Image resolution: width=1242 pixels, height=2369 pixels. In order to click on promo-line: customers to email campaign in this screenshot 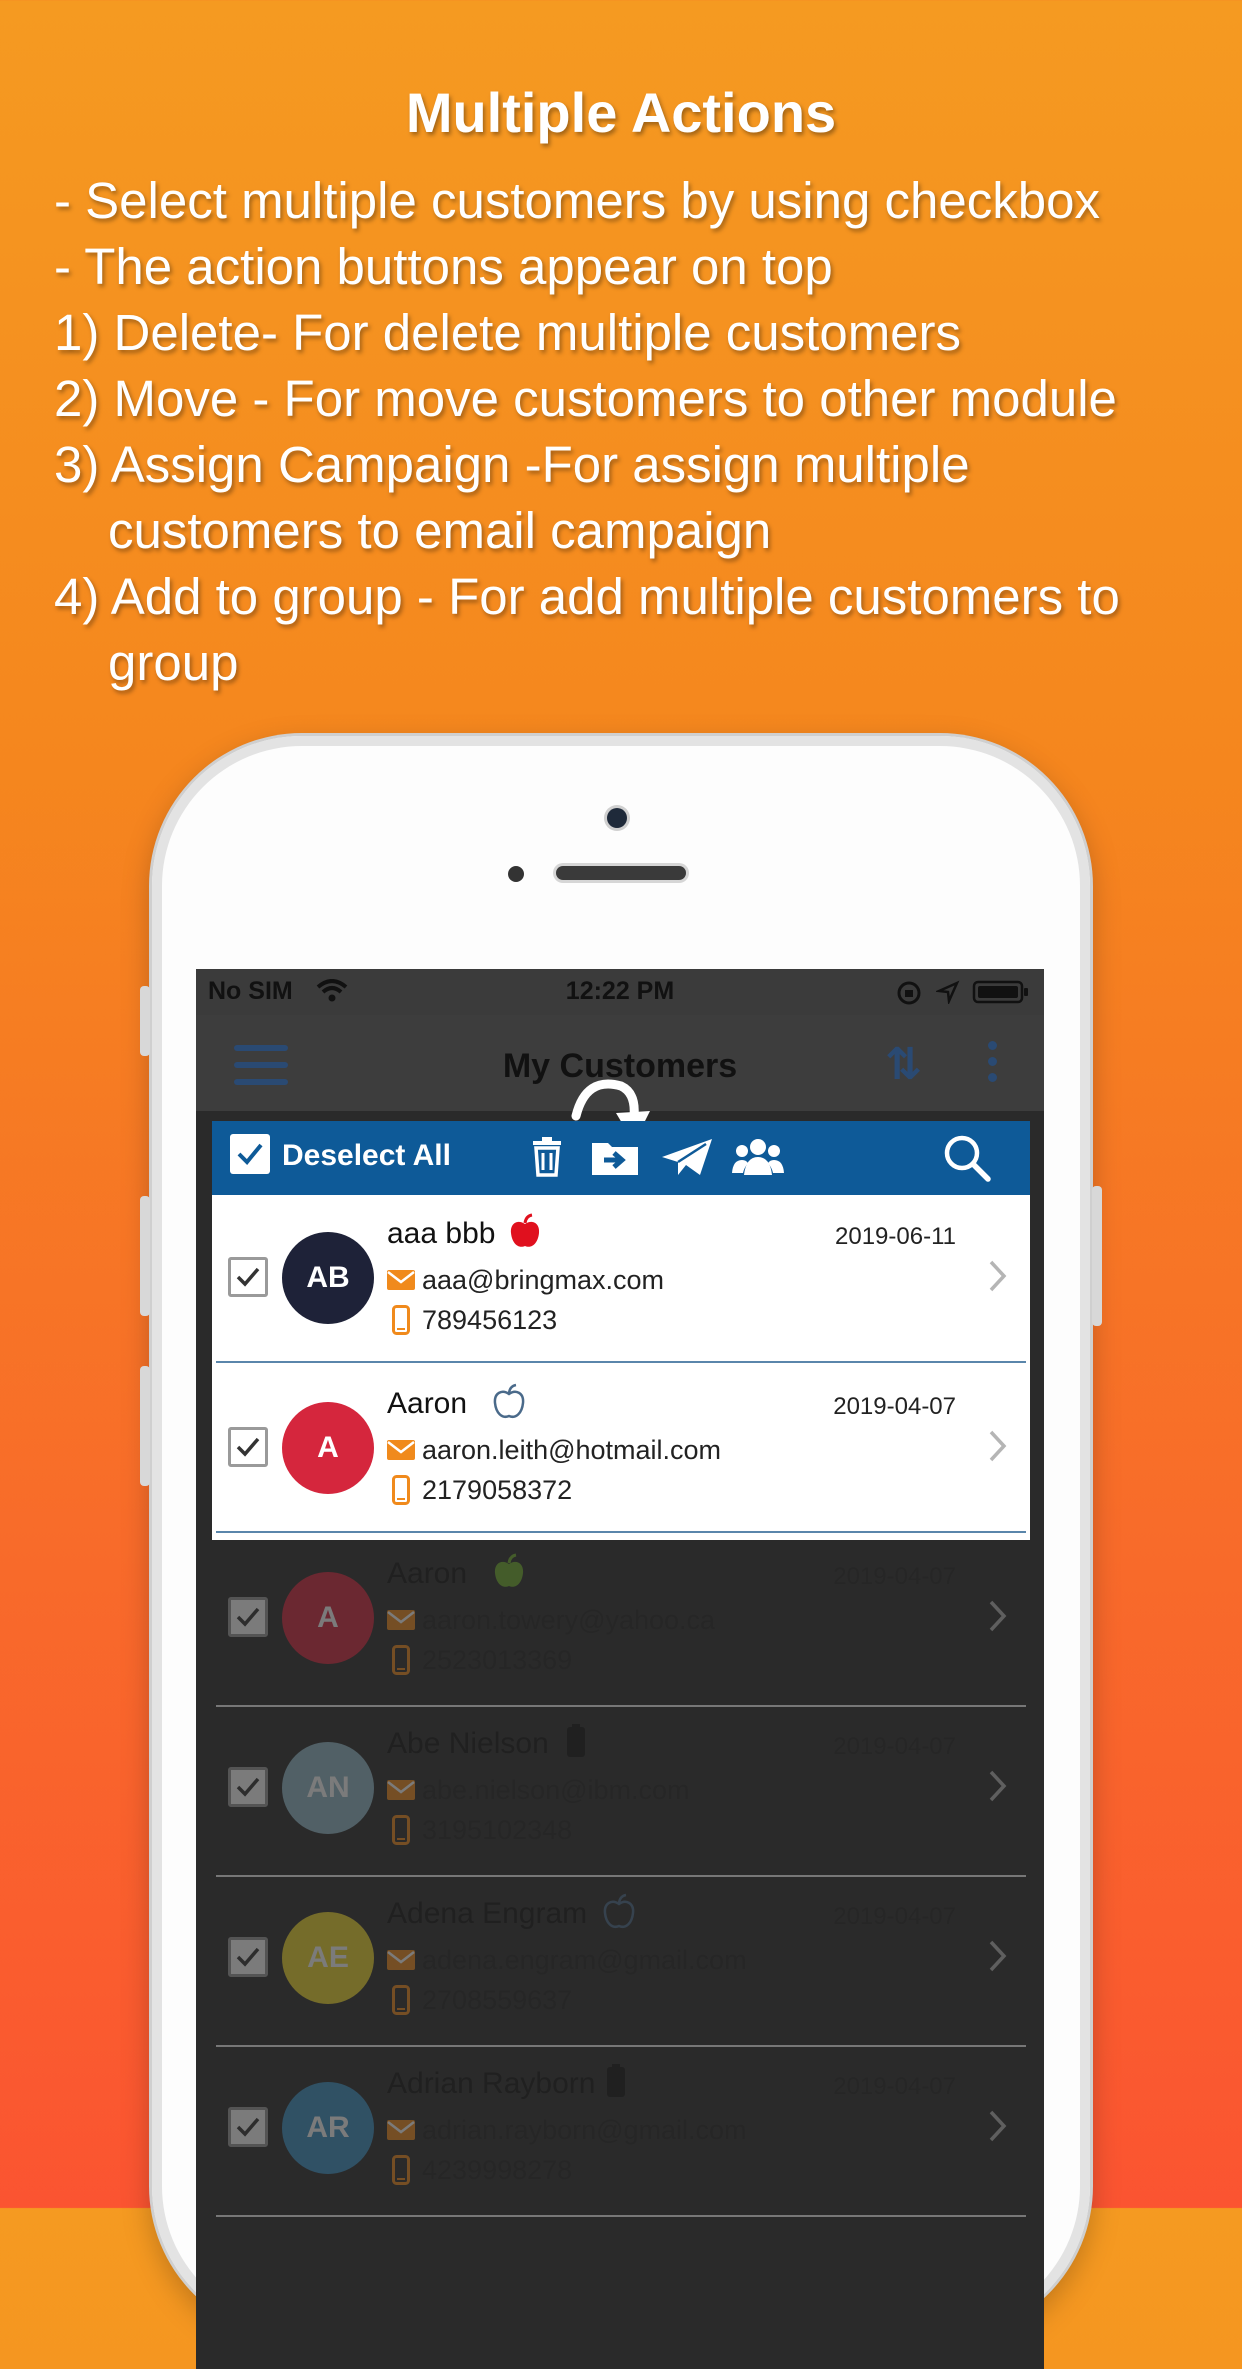, I will do `click(440, 530)`.